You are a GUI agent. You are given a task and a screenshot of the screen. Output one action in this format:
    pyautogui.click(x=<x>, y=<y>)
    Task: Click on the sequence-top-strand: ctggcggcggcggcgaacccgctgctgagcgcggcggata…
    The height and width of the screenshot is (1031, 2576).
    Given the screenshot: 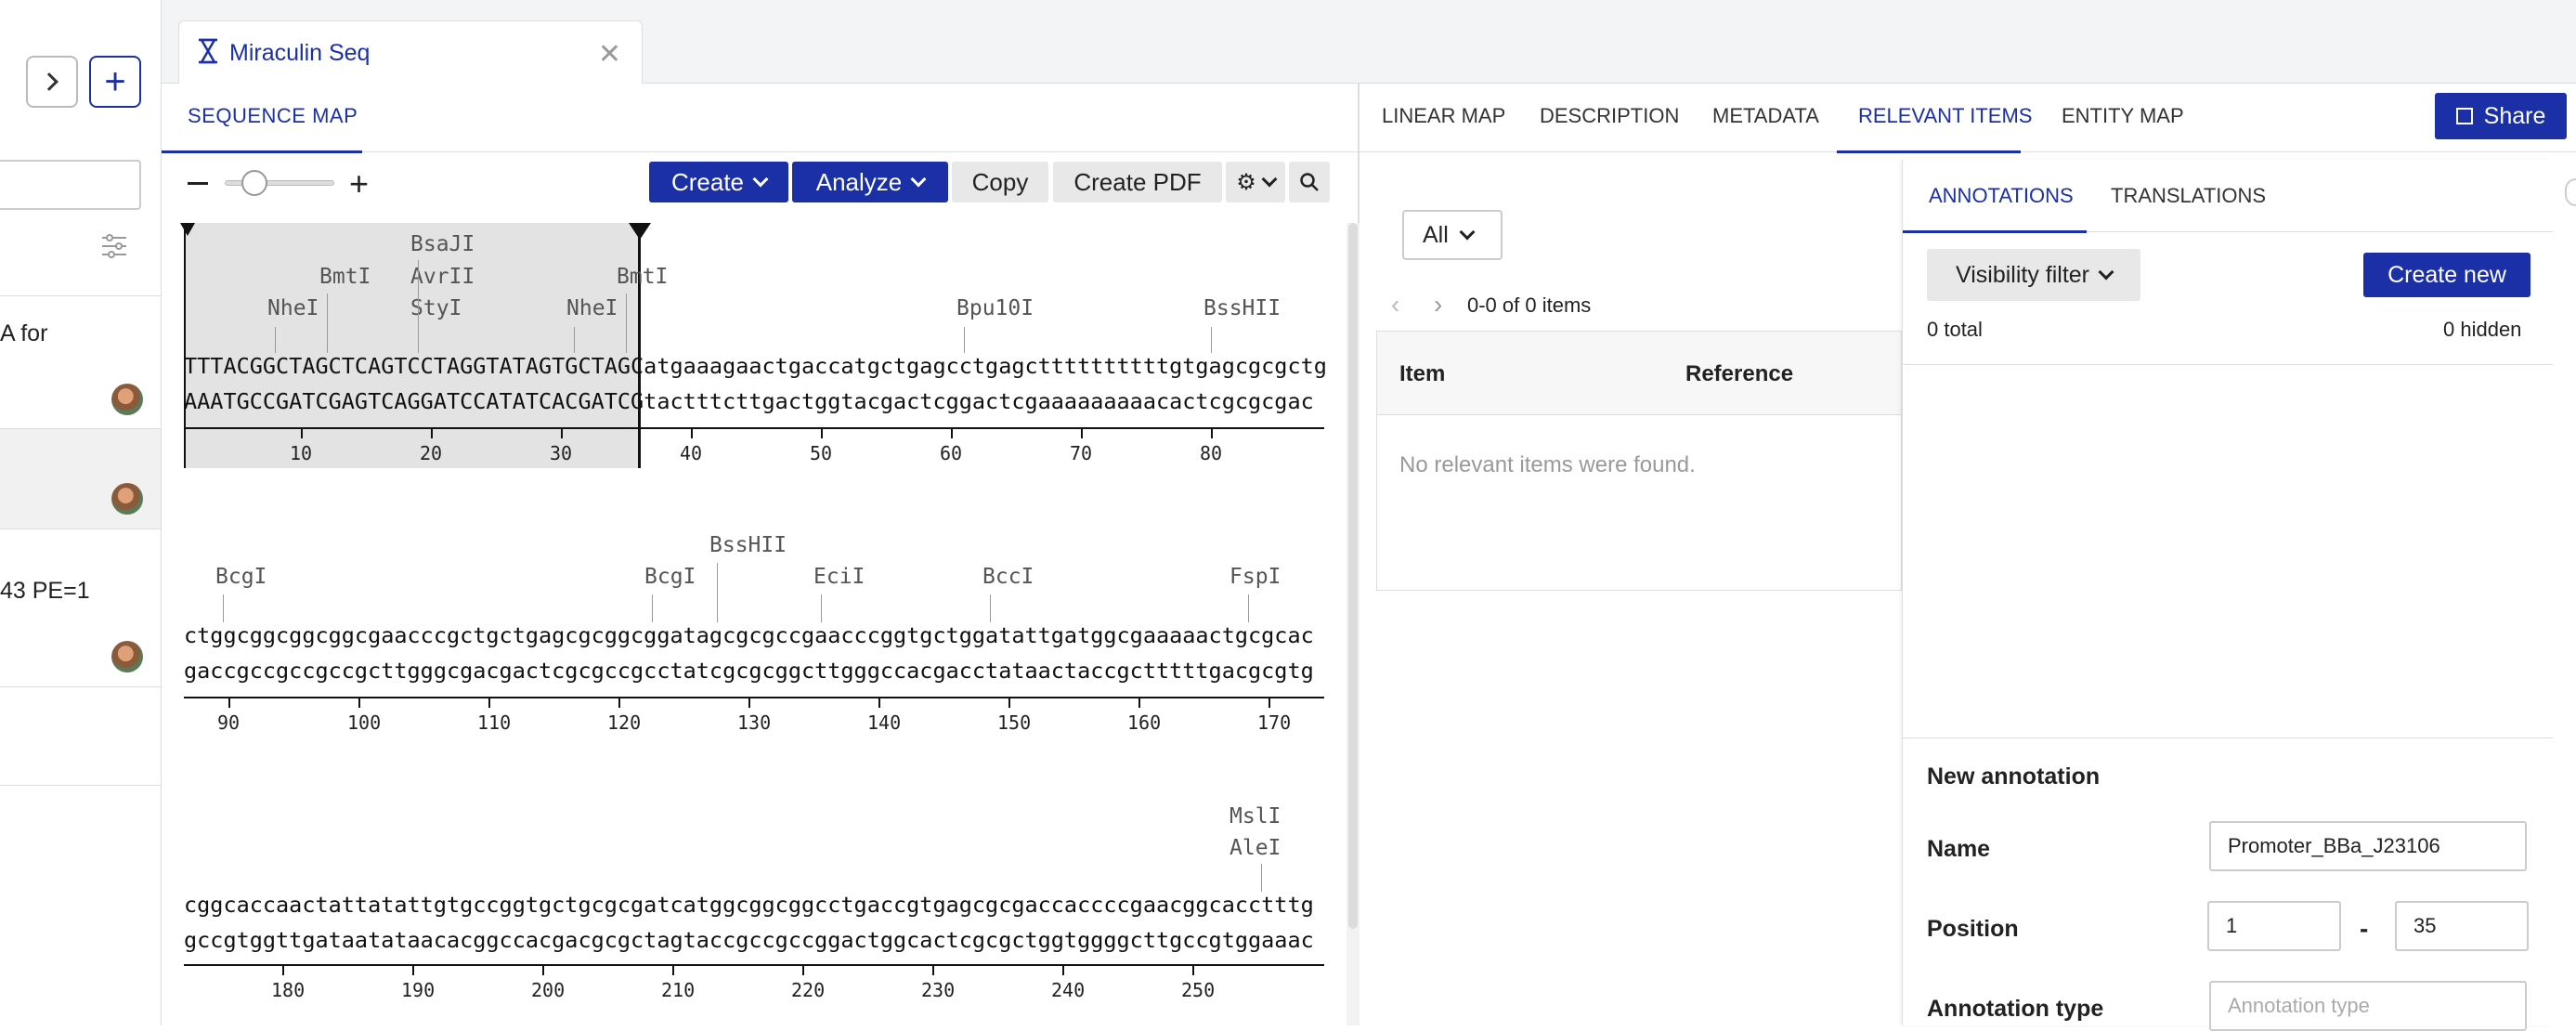 What is the action you would take?
    pyautogui.click(x=763, y=635)
    